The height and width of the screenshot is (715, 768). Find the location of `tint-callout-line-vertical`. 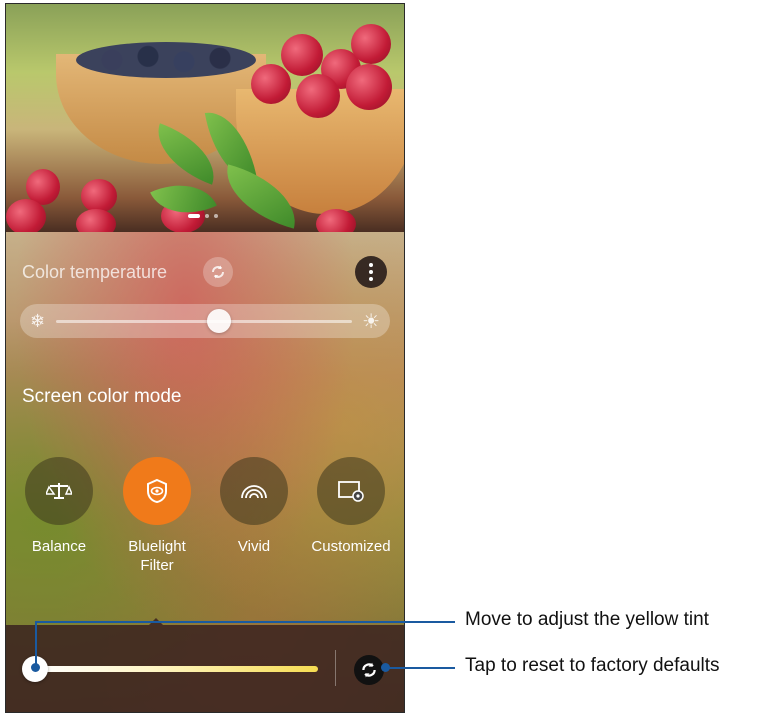

tint-callout-line-vertical is located at coordinates (36, 644).